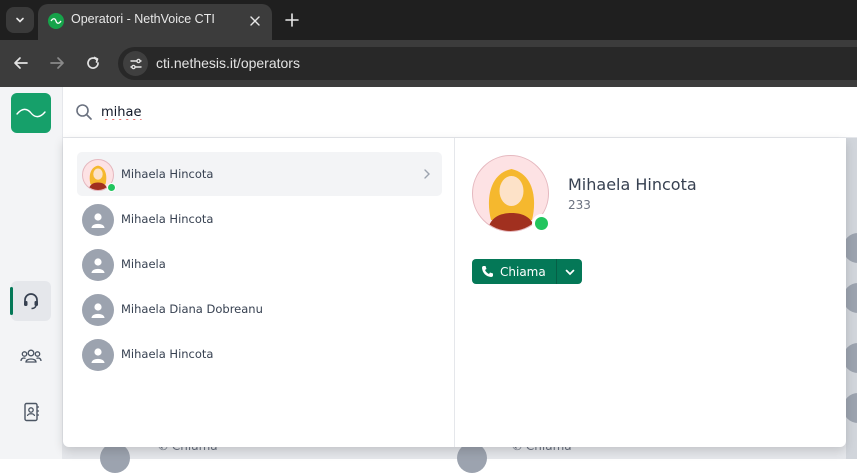 The height and width of the screenshot is (473, 857). I want to click on contact-extension: 233, so click(579, 205).